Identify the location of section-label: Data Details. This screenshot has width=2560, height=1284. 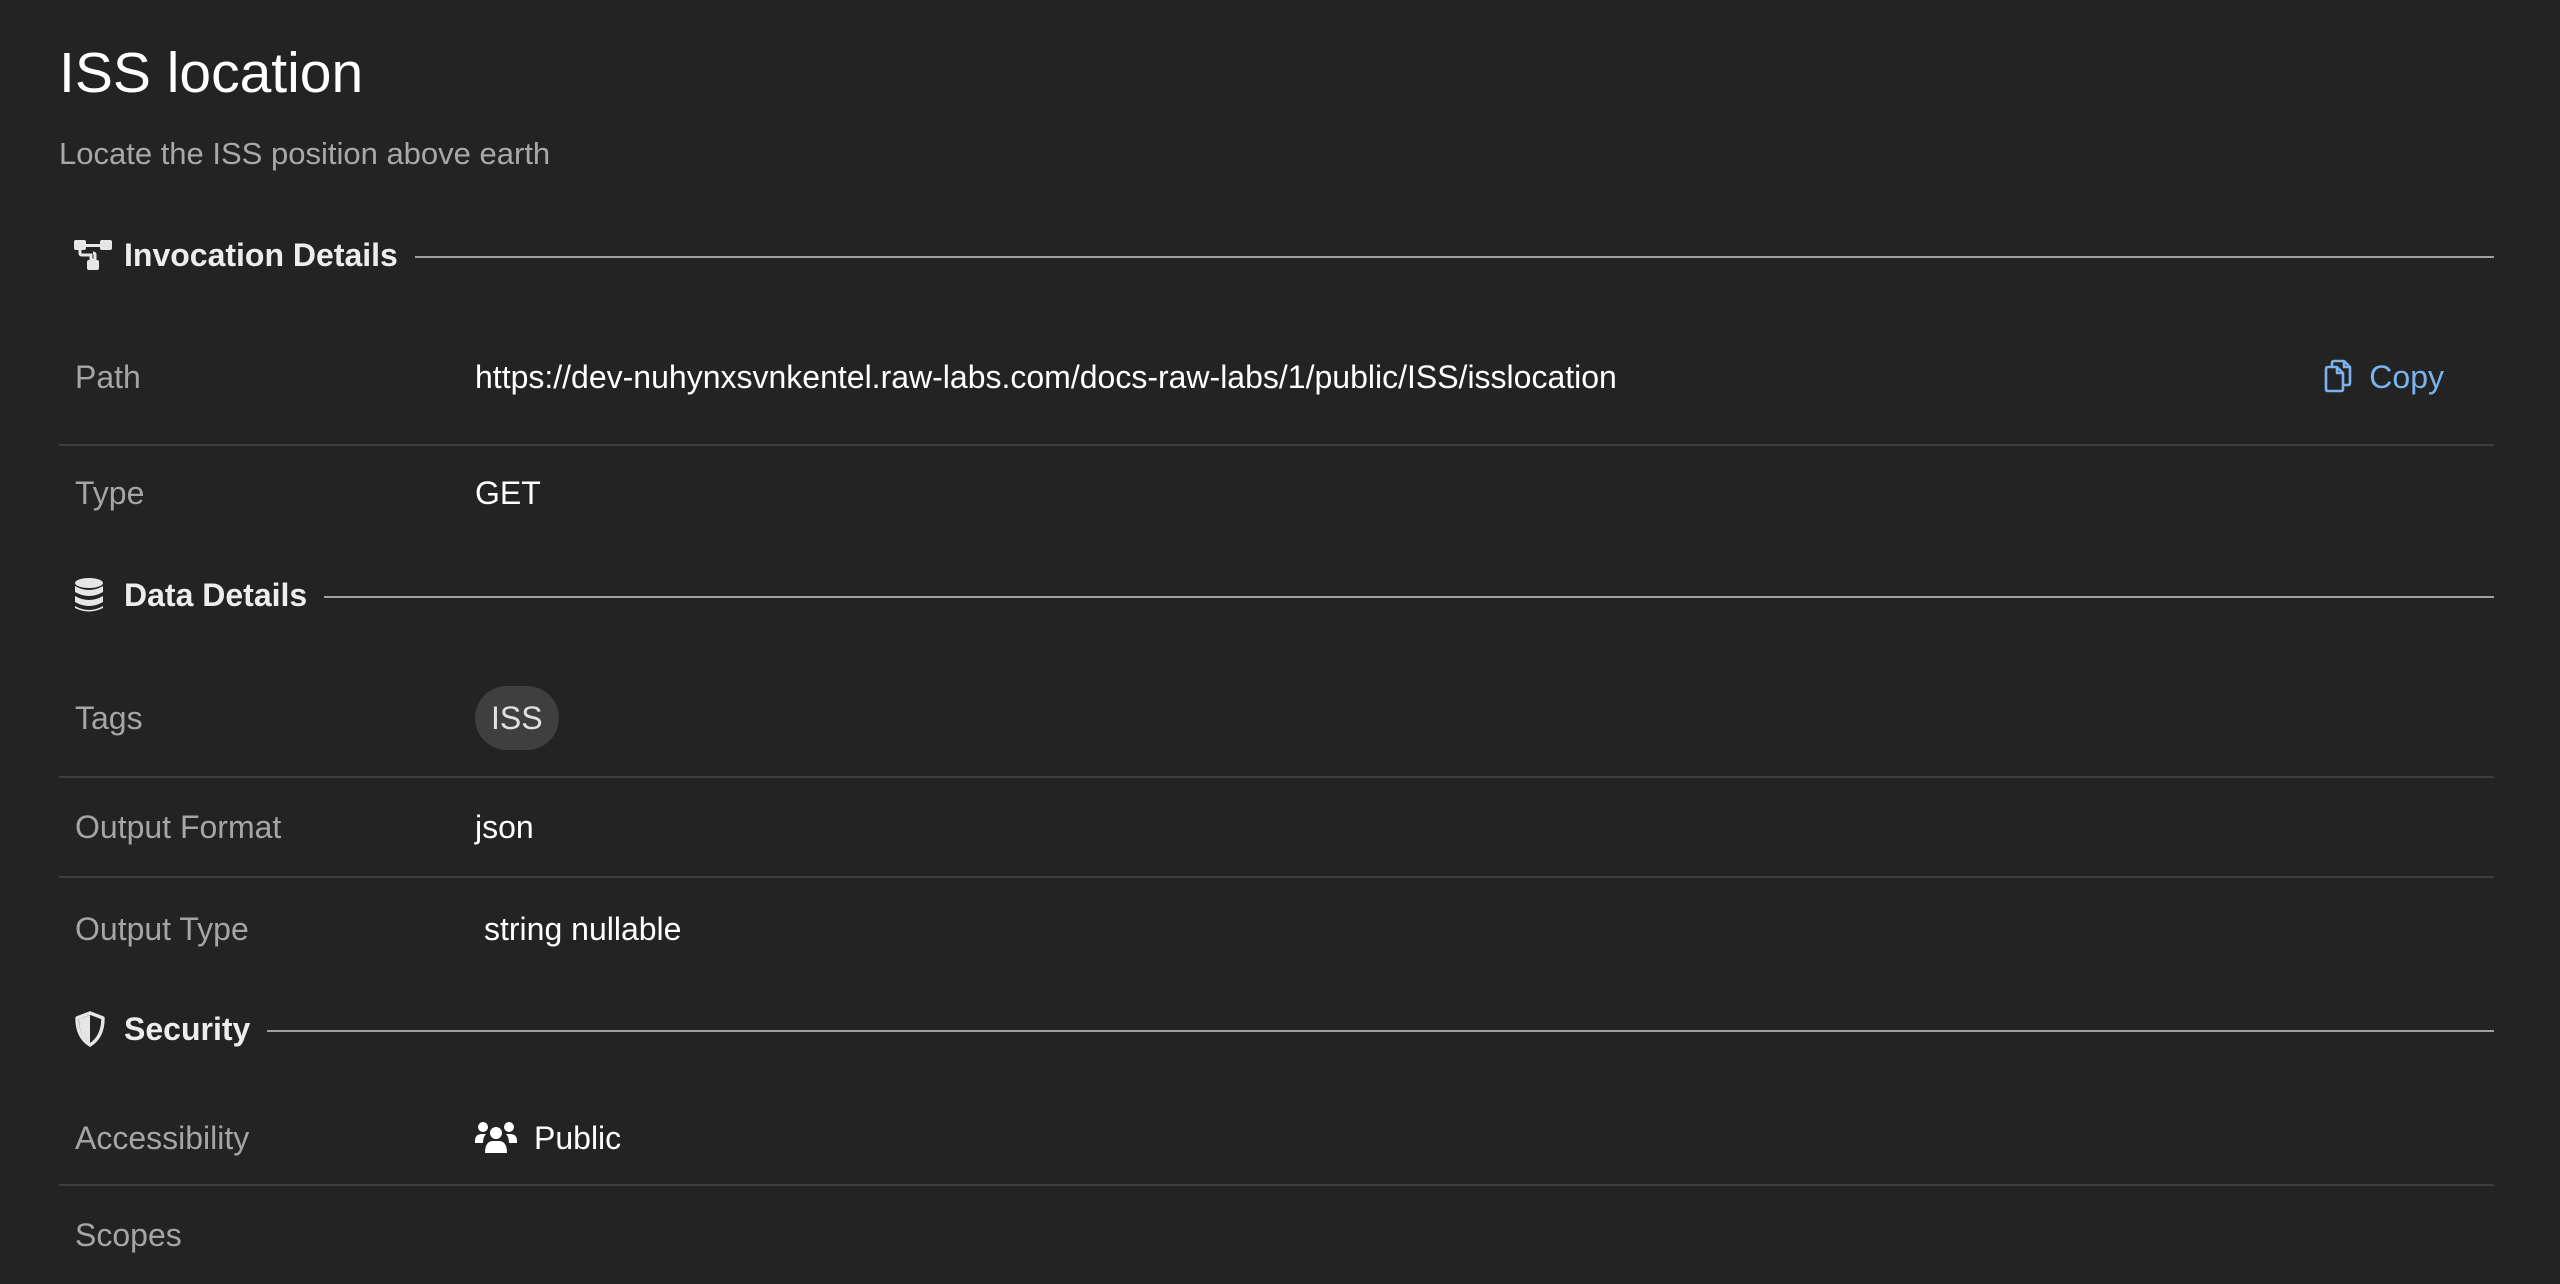
(216, 594).